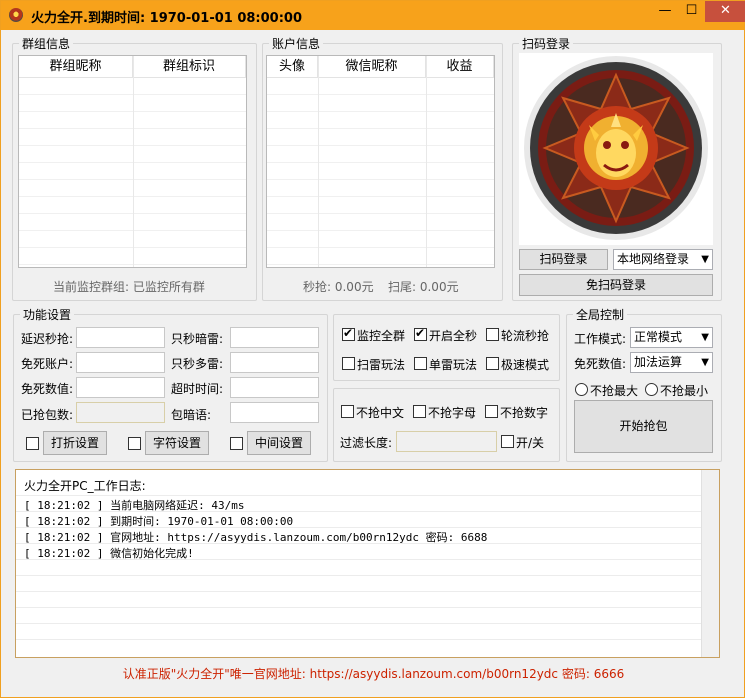  What do you see at coordinates (197, 389) in the screenshot?
I see `timeout-label: 超时时间:` at bounding box center [197, 389].